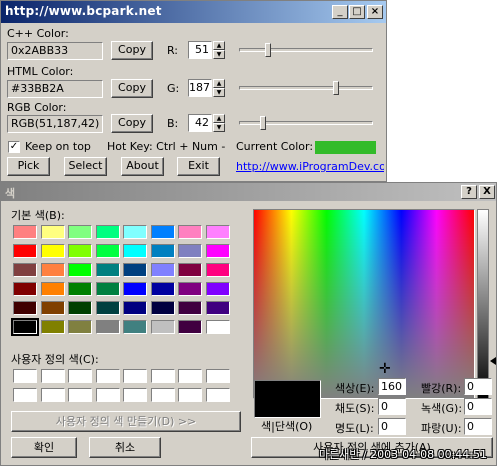 Image resolution: width=500 pixels, height=466 pixels. What do you see at coordinates (219, 118) in the screenshot?
I see `b-up-arrow: ▲` at bounding box center [219, 118].